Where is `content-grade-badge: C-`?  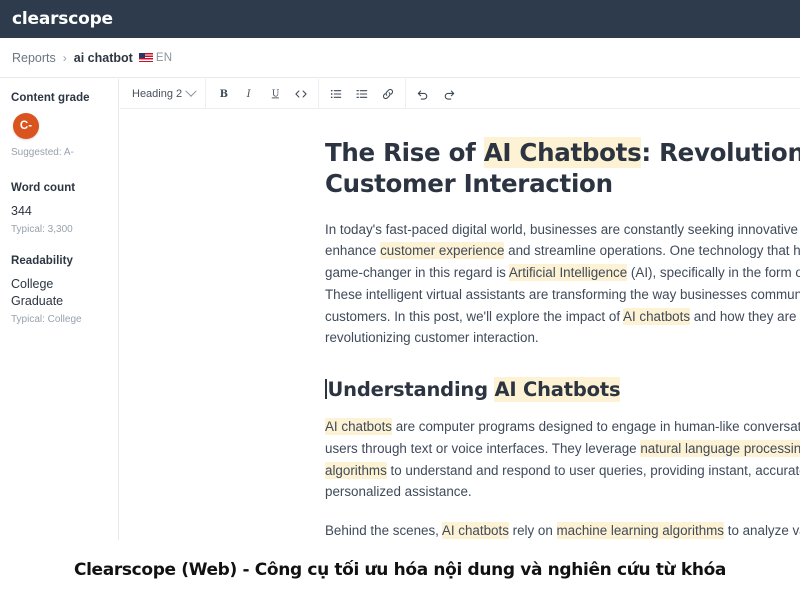
content-grade-badge: C- is located at coordinates (26, 126).